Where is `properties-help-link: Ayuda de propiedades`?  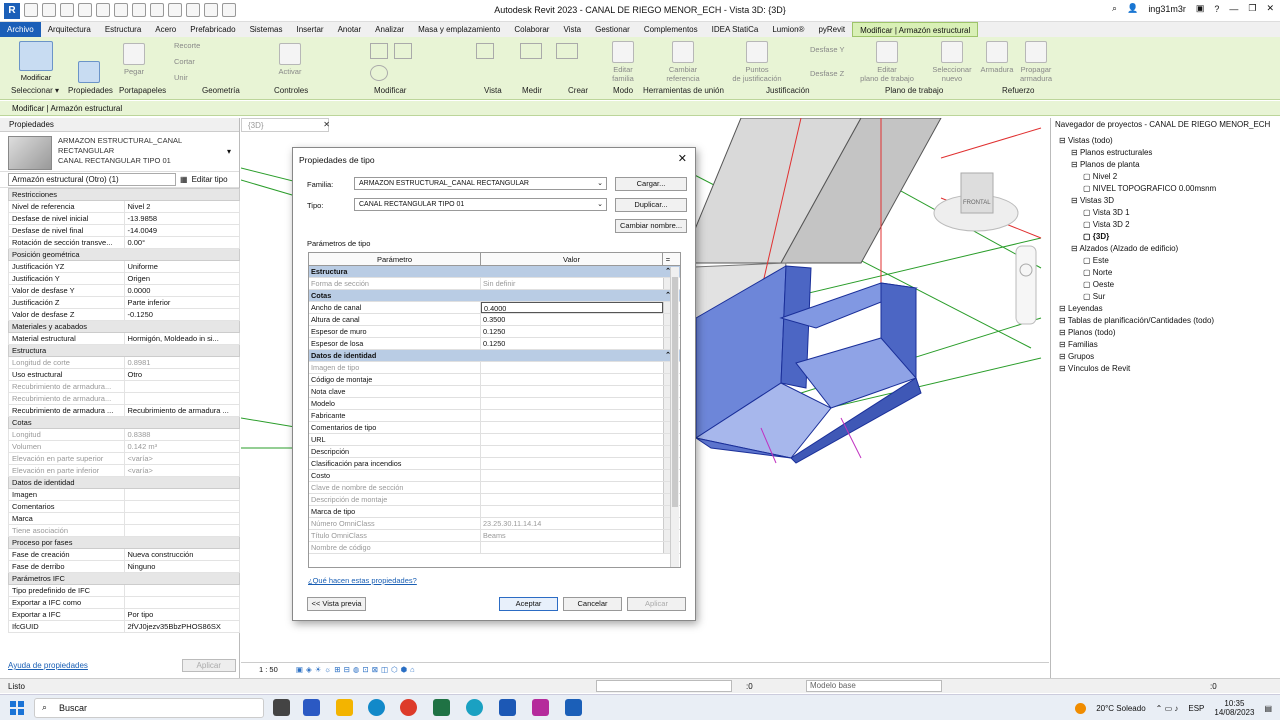 properties-help-link: Ayuda de propiedades is located at coordinates (48, 665).